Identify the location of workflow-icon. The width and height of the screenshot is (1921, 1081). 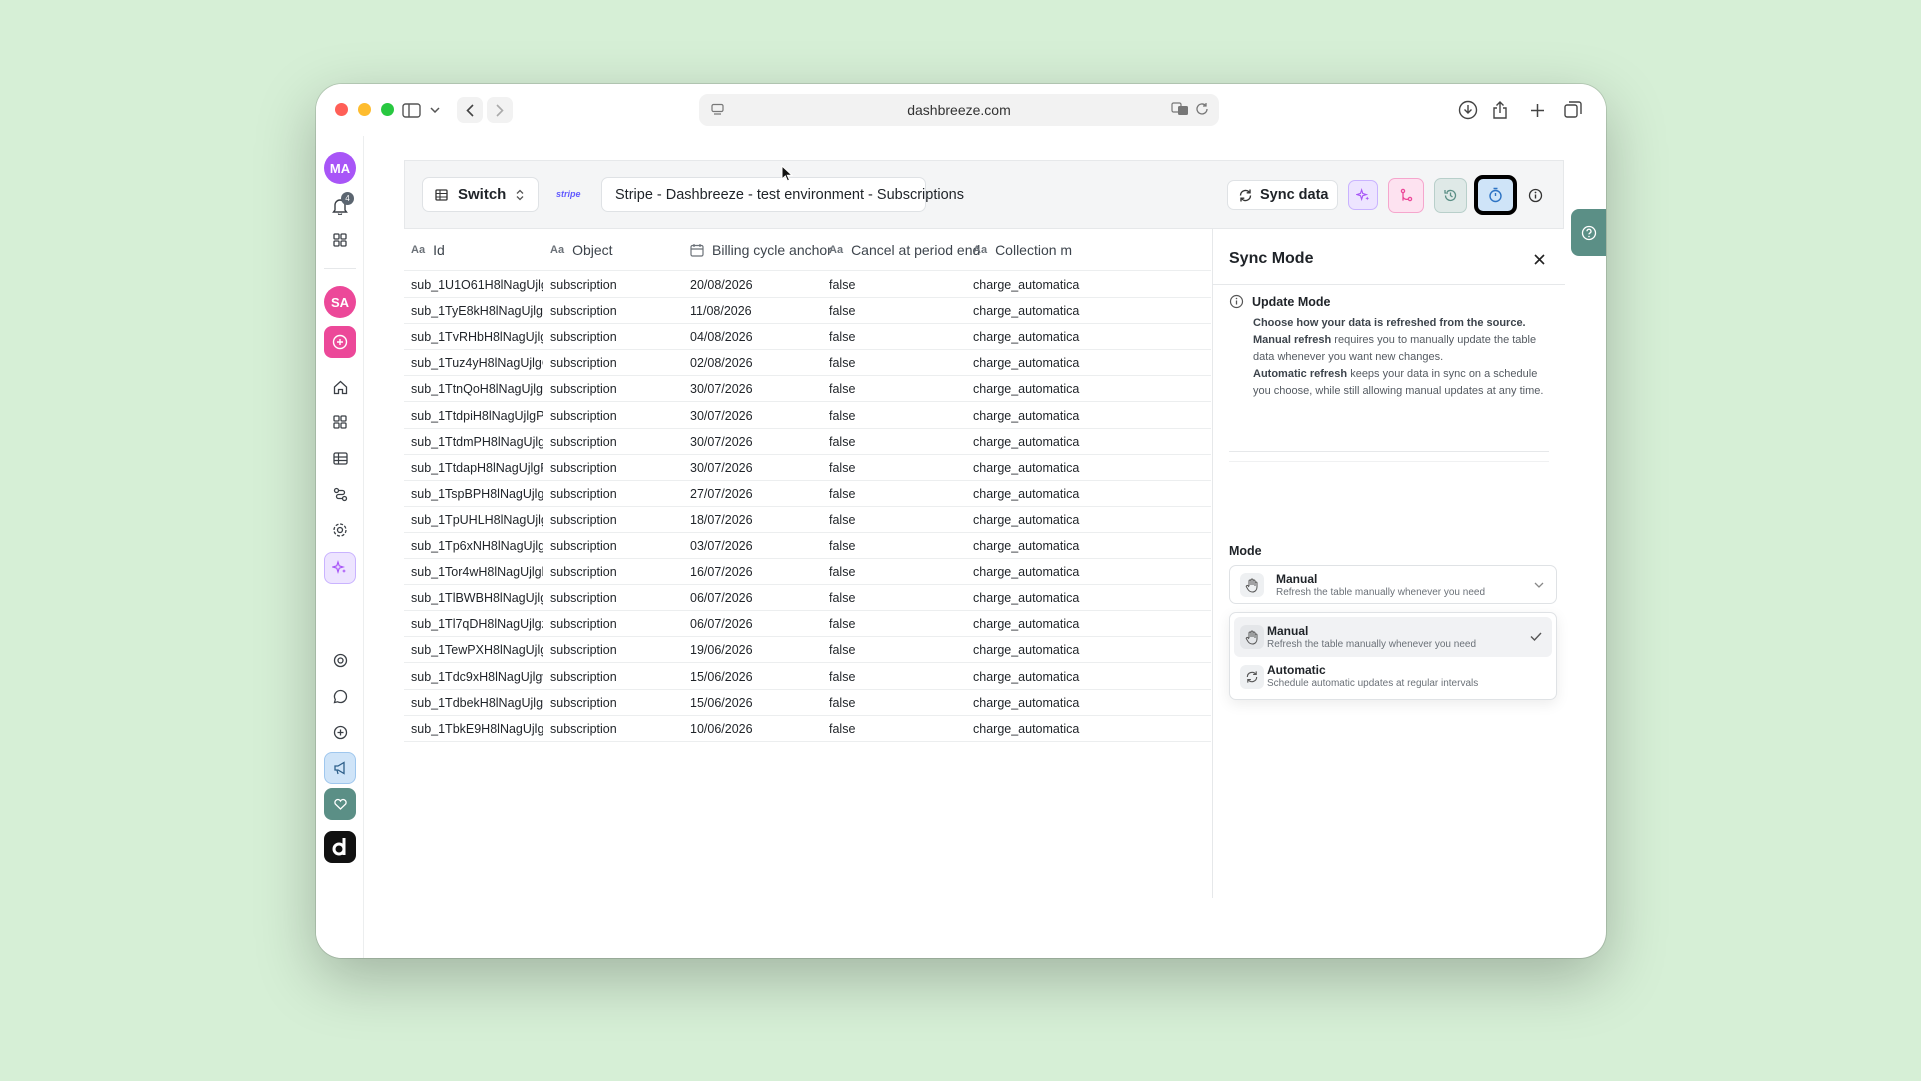
(340, 494).